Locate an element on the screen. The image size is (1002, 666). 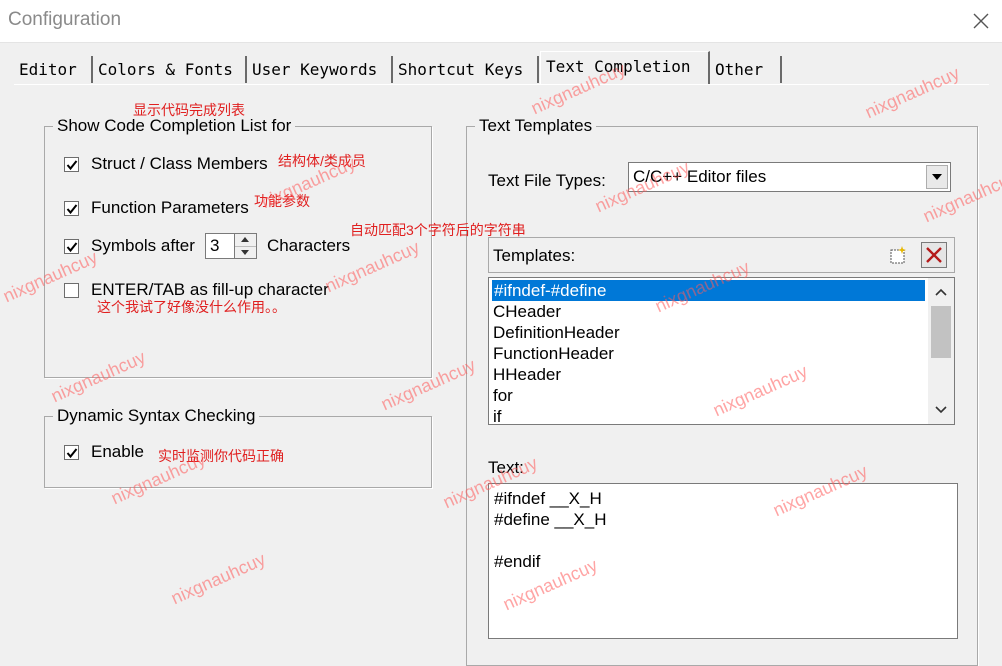
annotation-enter-tab: 这个我试了好像没什么作用。。 is located at coordinates (191, 307).